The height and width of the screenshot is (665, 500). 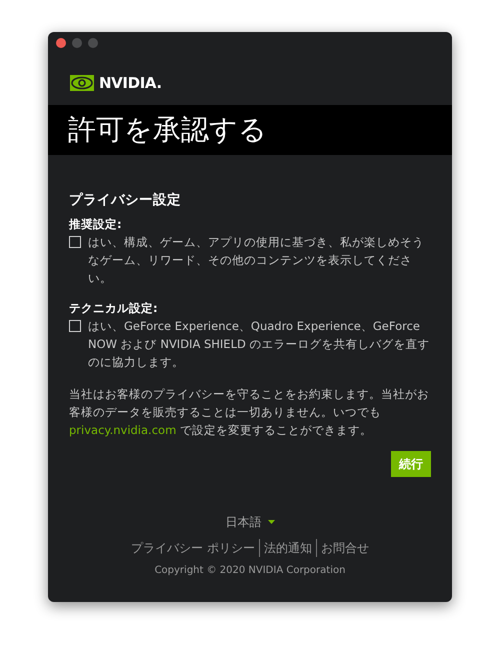 I want to click on copyright-text: Copyright © 2020 NVIDIA Corporation, so click(x=250, y=571).